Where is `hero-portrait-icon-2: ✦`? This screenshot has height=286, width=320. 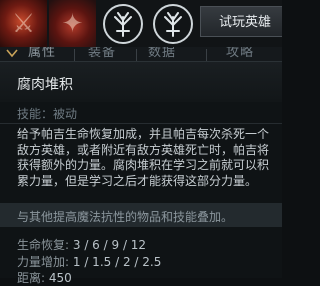 hero-portrait-icon-2: ✦ is located at coordinates (72, 23).